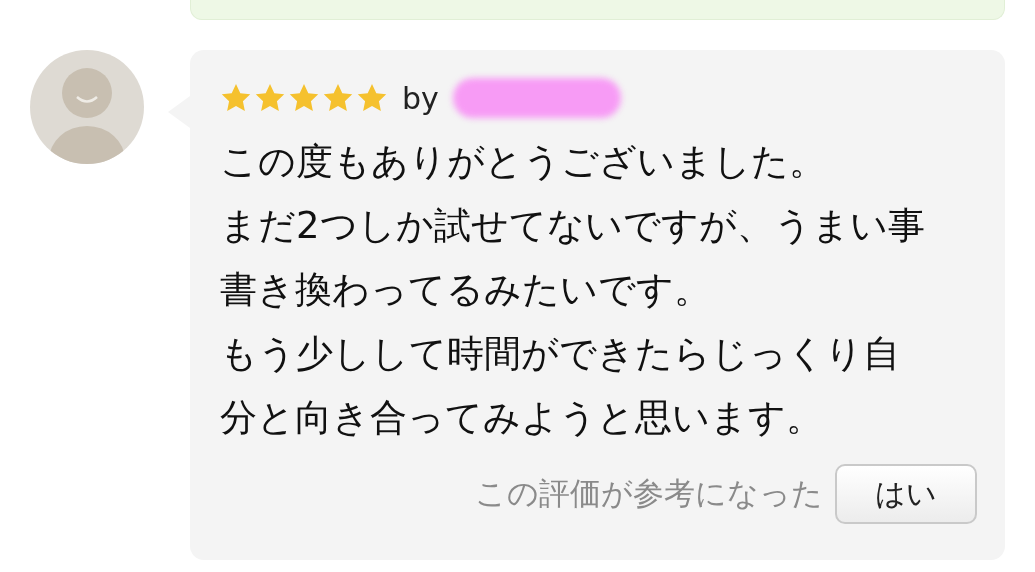 The image size is (1035, 572). What do you see at coordinates (523, 162) in the screenshot?
I see `review-text: この度もありがとうございました。` at bounding box center [523, 162].